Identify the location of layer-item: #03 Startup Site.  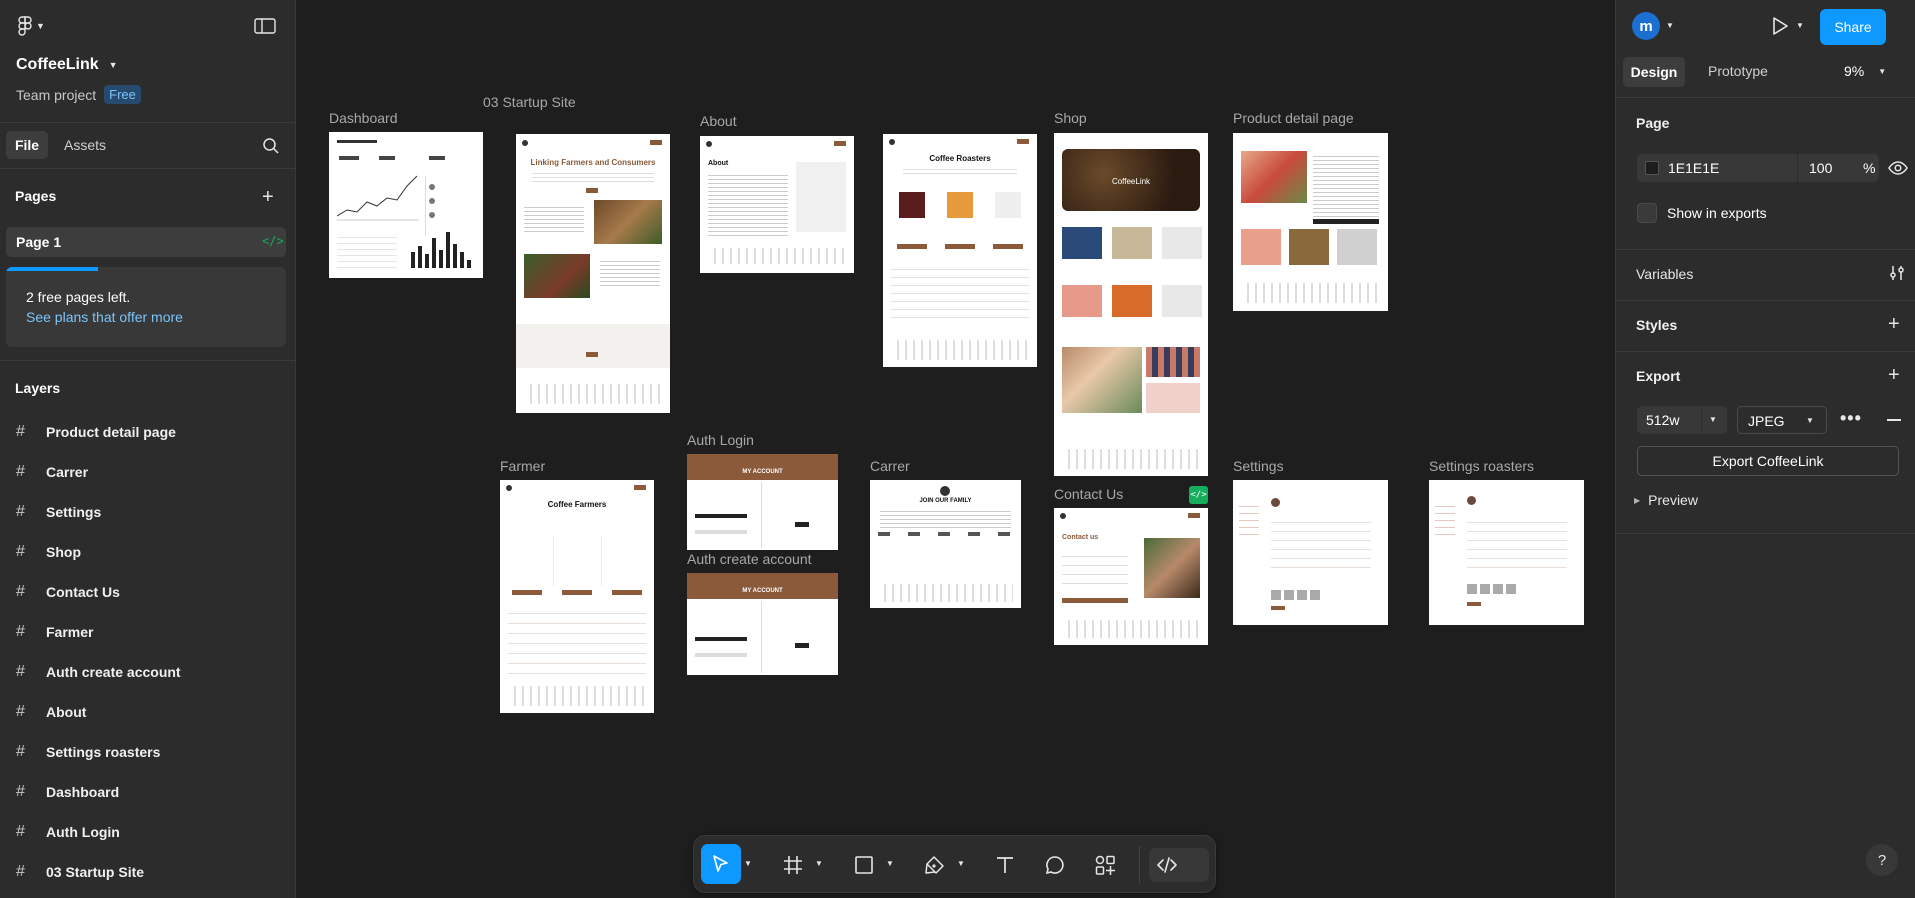
(80, 872).